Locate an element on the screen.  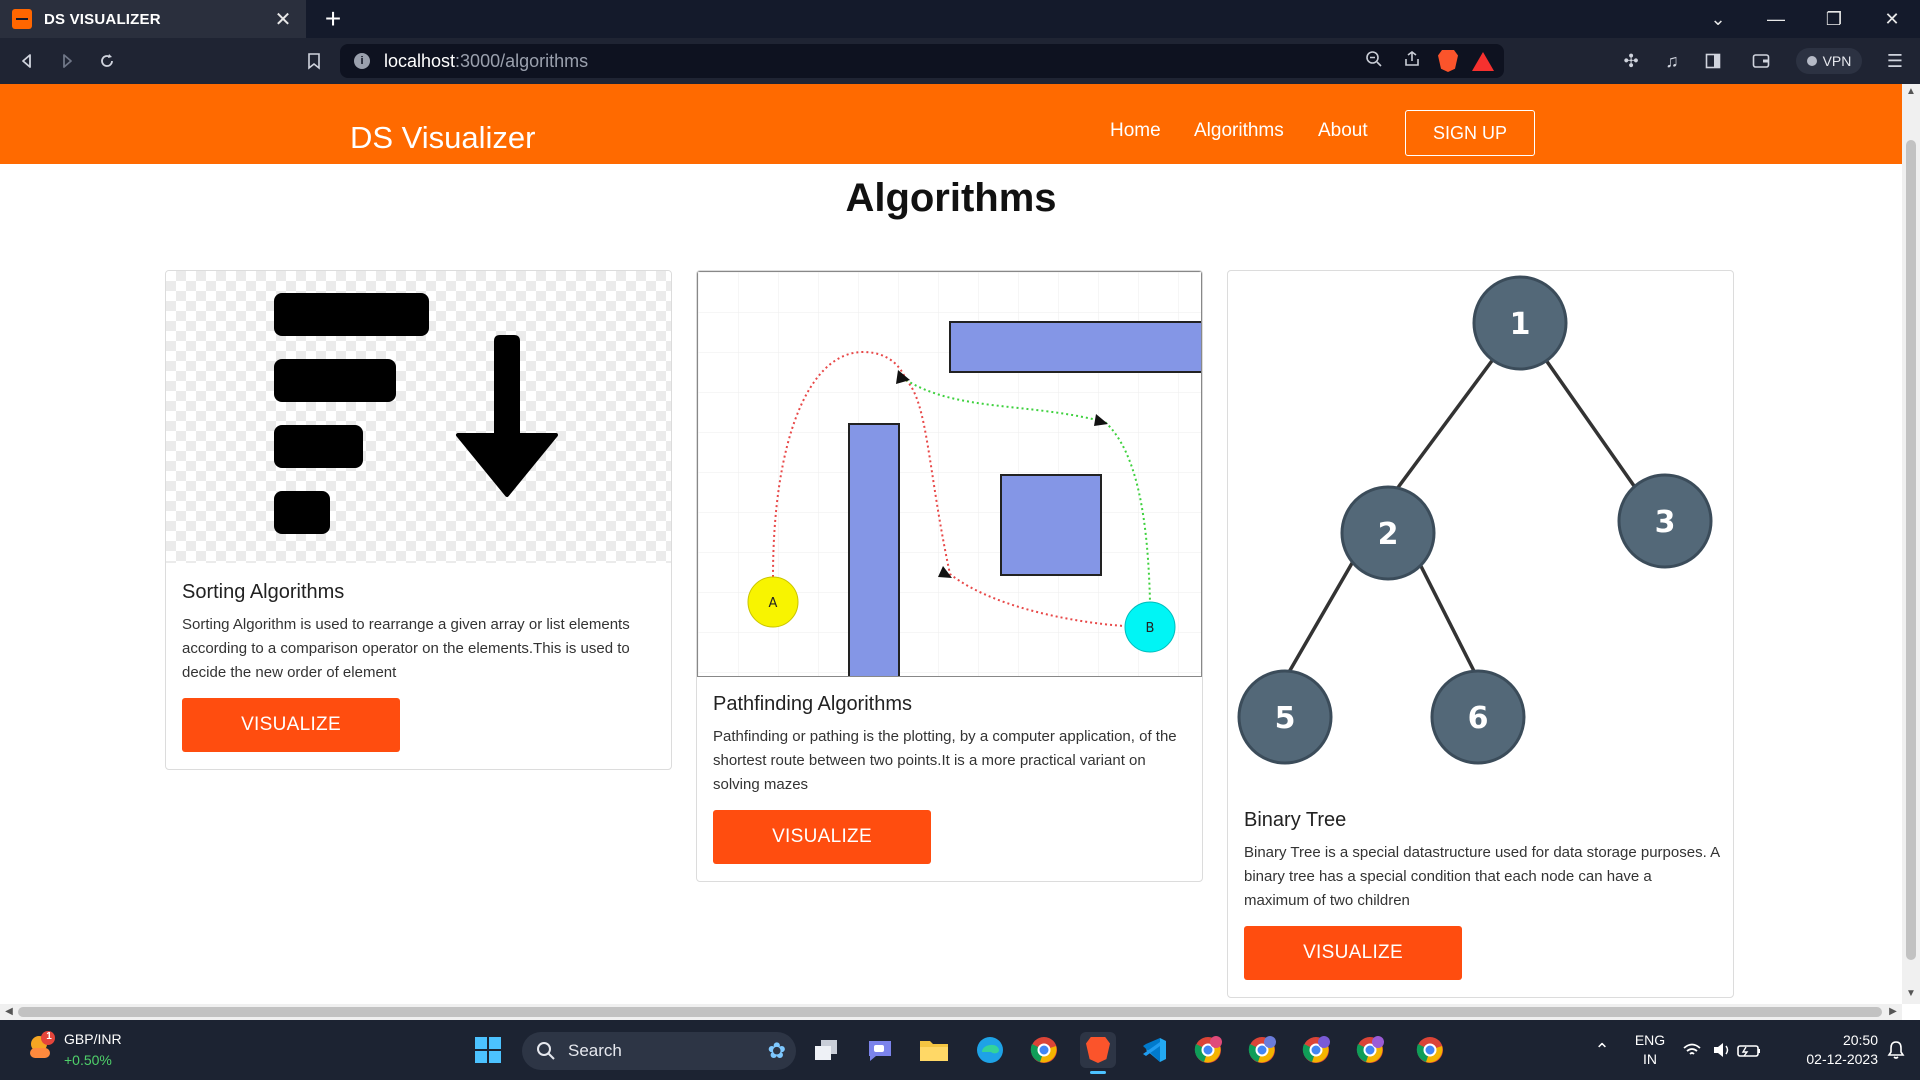
taskbar-search: Search ✿ is located at coordinates (659, 1051).